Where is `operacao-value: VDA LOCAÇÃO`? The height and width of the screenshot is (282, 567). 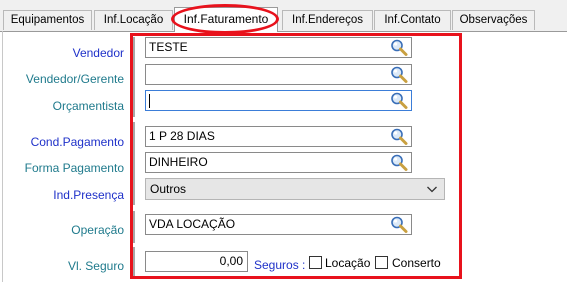 operacao-value: VDA LOCAÇÃO is located at coordinates (192, 224).